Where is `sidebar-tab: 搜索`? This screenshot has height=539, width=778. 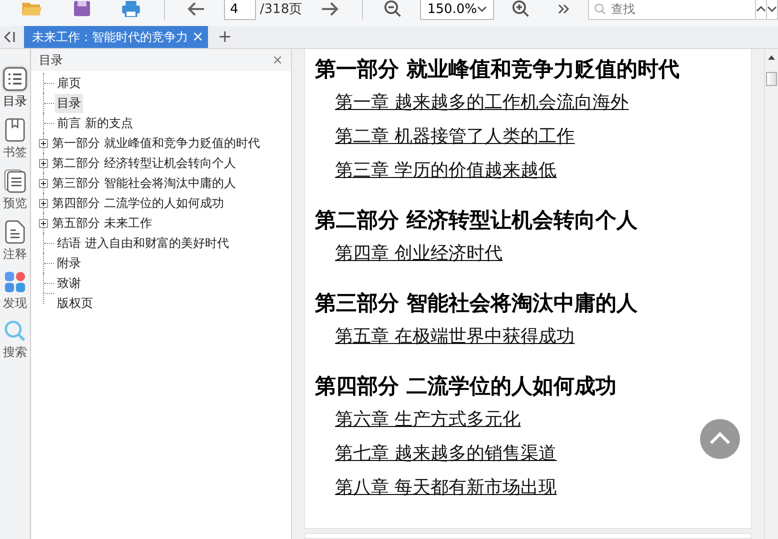
sidebar-tab: 搜索 is located at coordinates (15, 340).